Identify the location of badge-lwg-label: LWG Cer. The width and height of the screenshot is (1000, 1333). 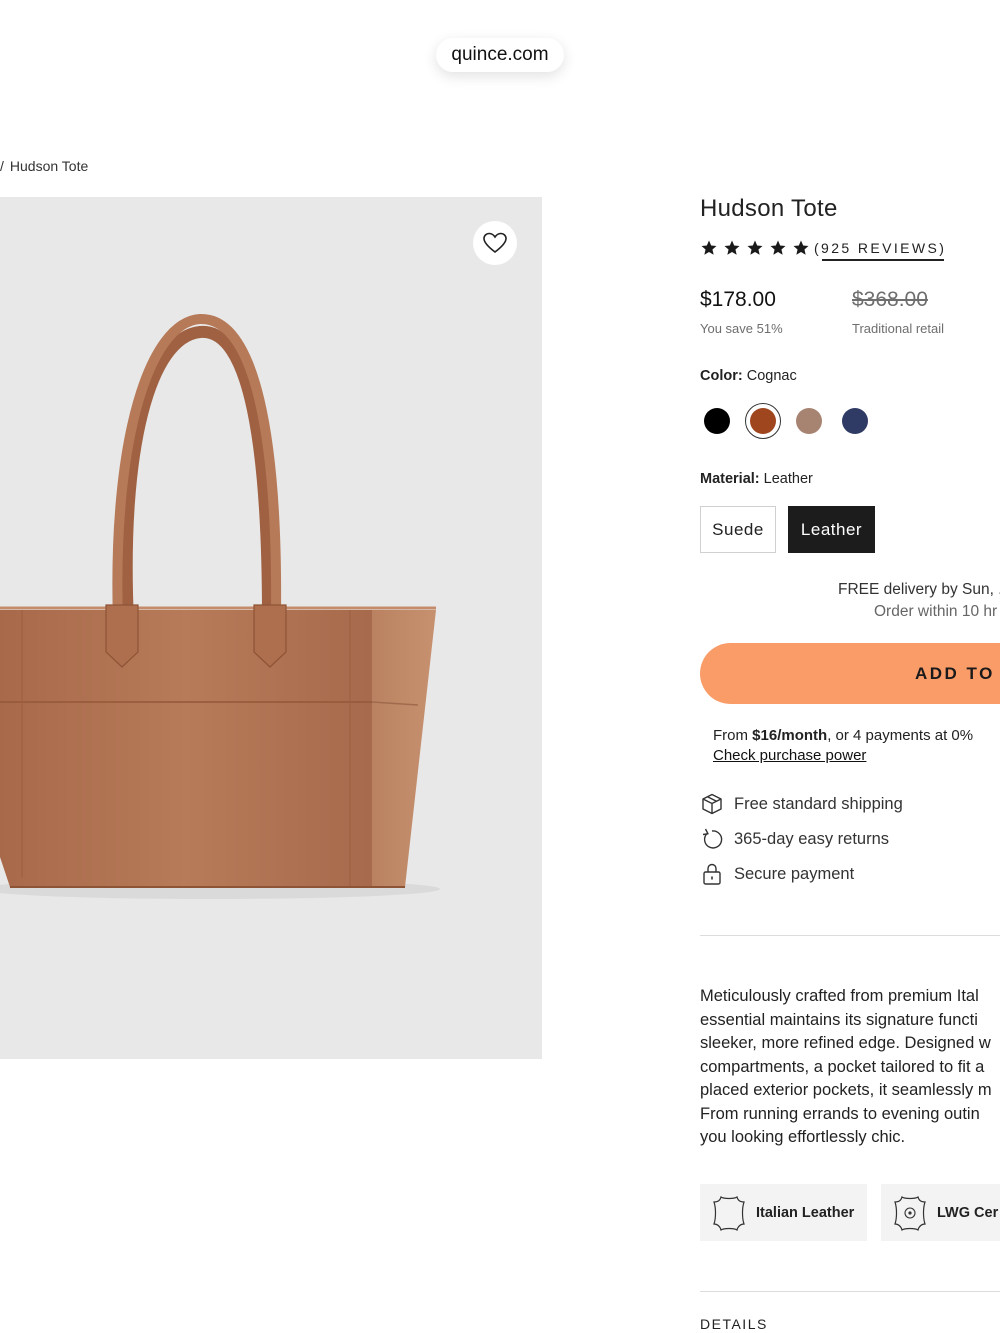
(968, 1212).